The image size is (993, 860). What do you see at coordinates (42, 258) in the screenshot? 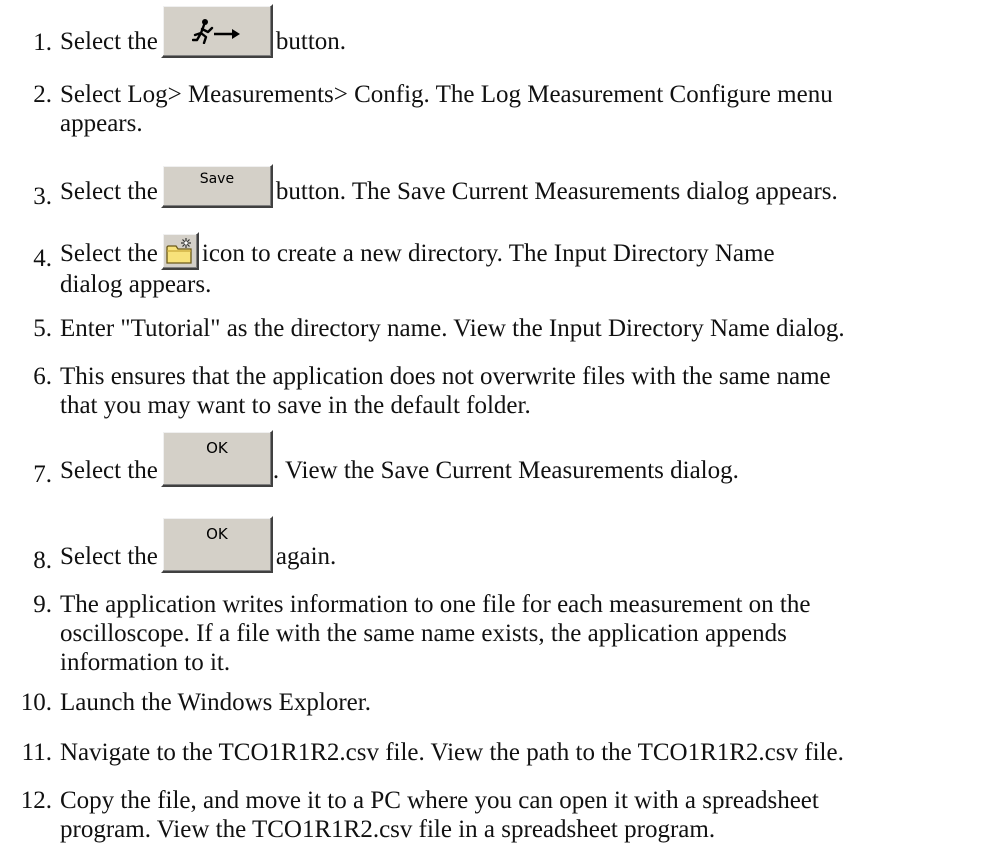
I see `step-number: 4.` at bounding box center [42, 258].